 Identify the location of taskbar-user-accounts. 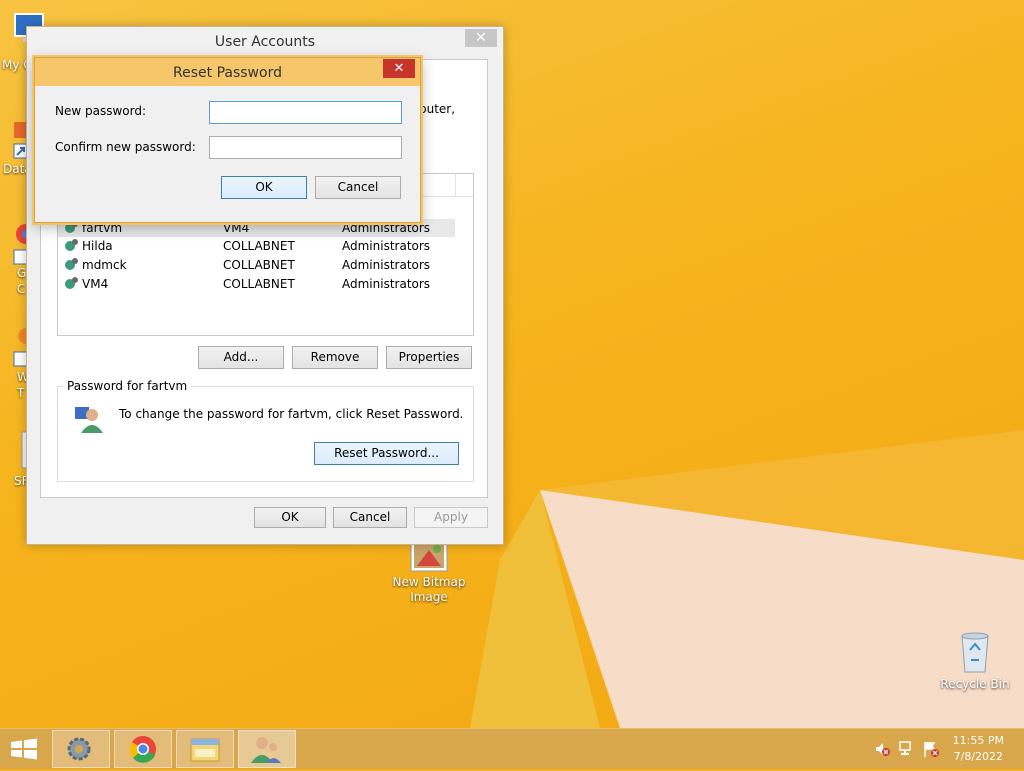
(267, 749).